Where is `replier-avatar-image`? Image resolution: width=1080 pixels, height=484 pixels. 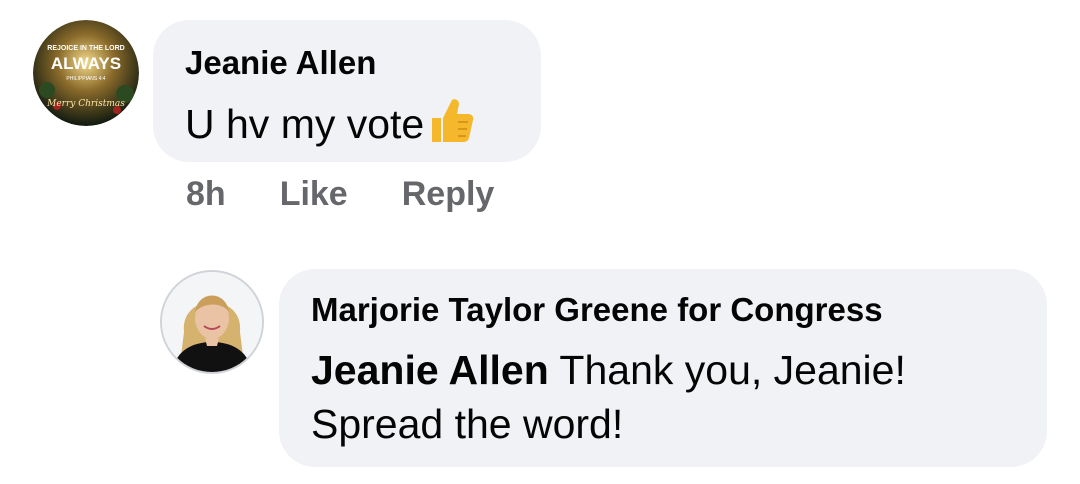
replier-avatar-image is located at coordinates (212, 322).